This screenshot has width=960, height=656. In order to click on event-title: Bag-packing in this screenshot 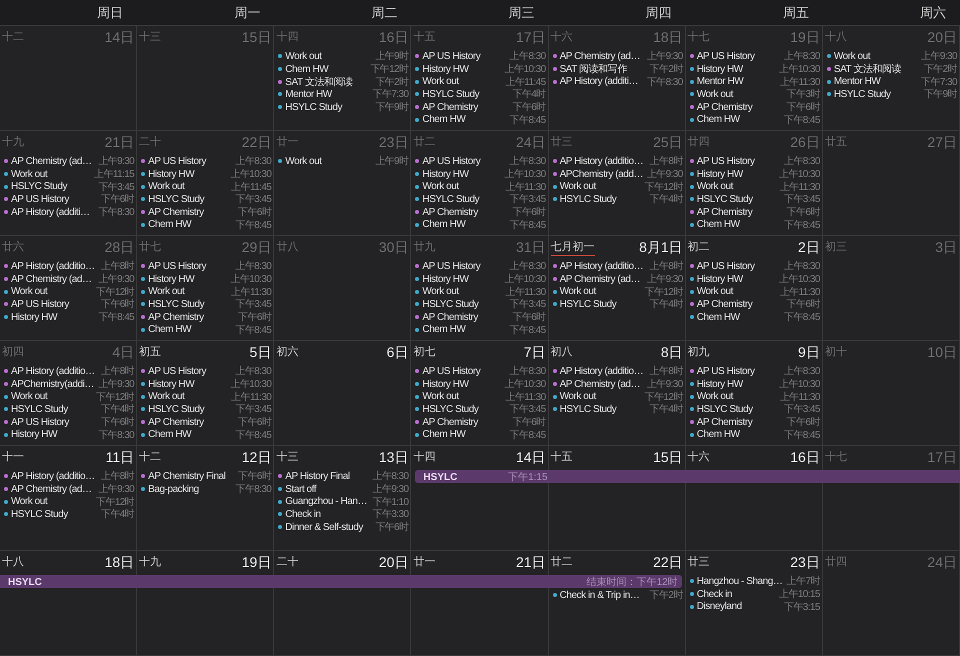, I will do `click(191, 489)`.